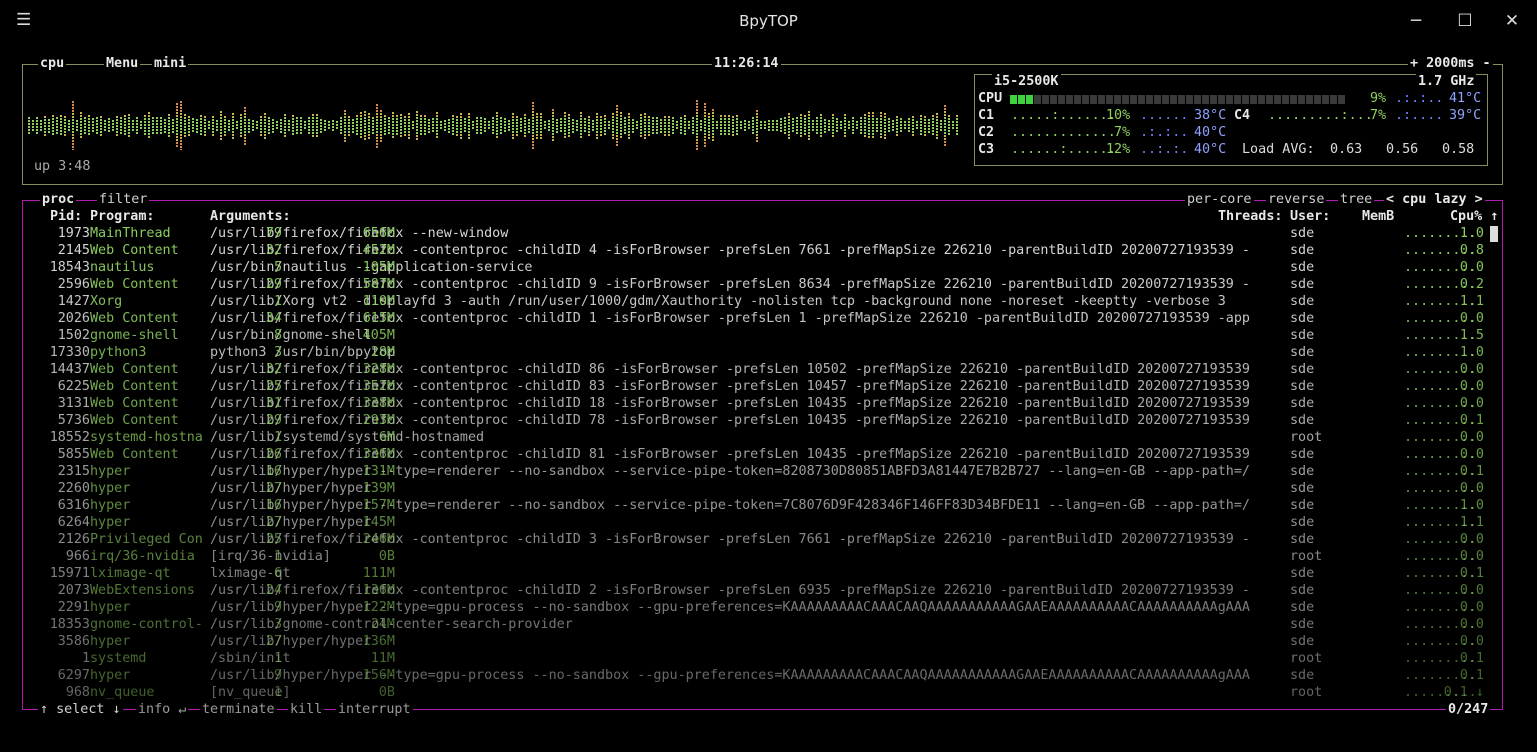 The width and height of the screenshot is (1537, 752). What do you see at coordinates (66, 216) in the screenshot?
I see `header-pid: Pid:` at bounding box center [66, 216].